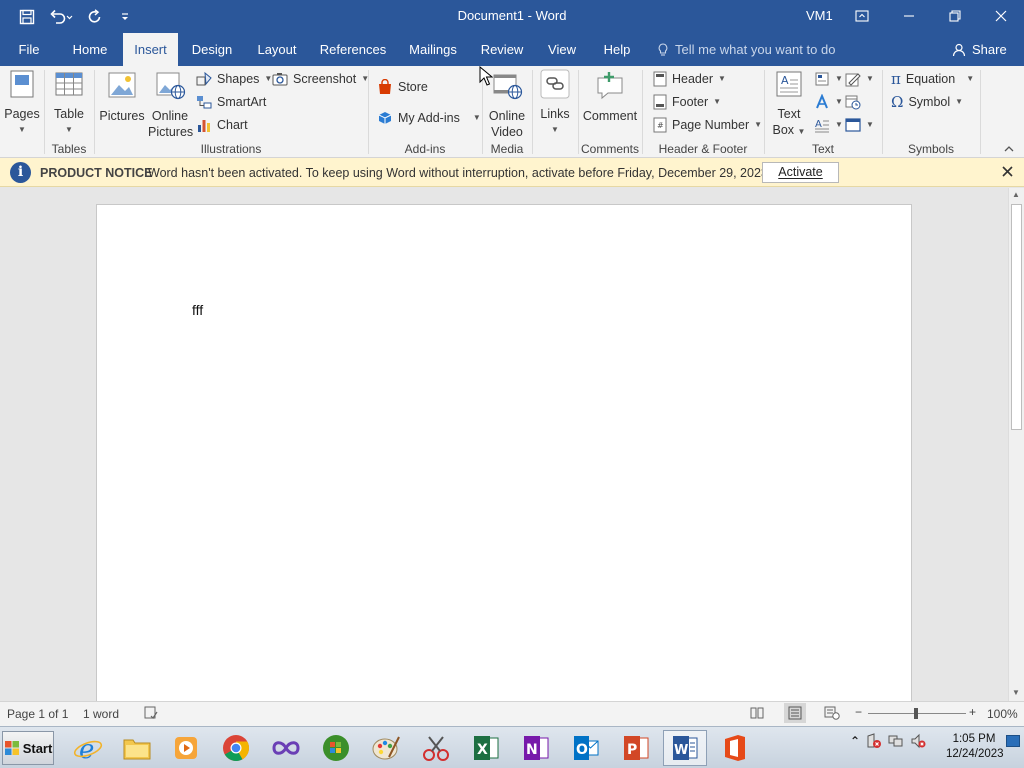  Describe the element at coordinates (29, 49) in the screenshot. I see `tab-file: File` at that location.